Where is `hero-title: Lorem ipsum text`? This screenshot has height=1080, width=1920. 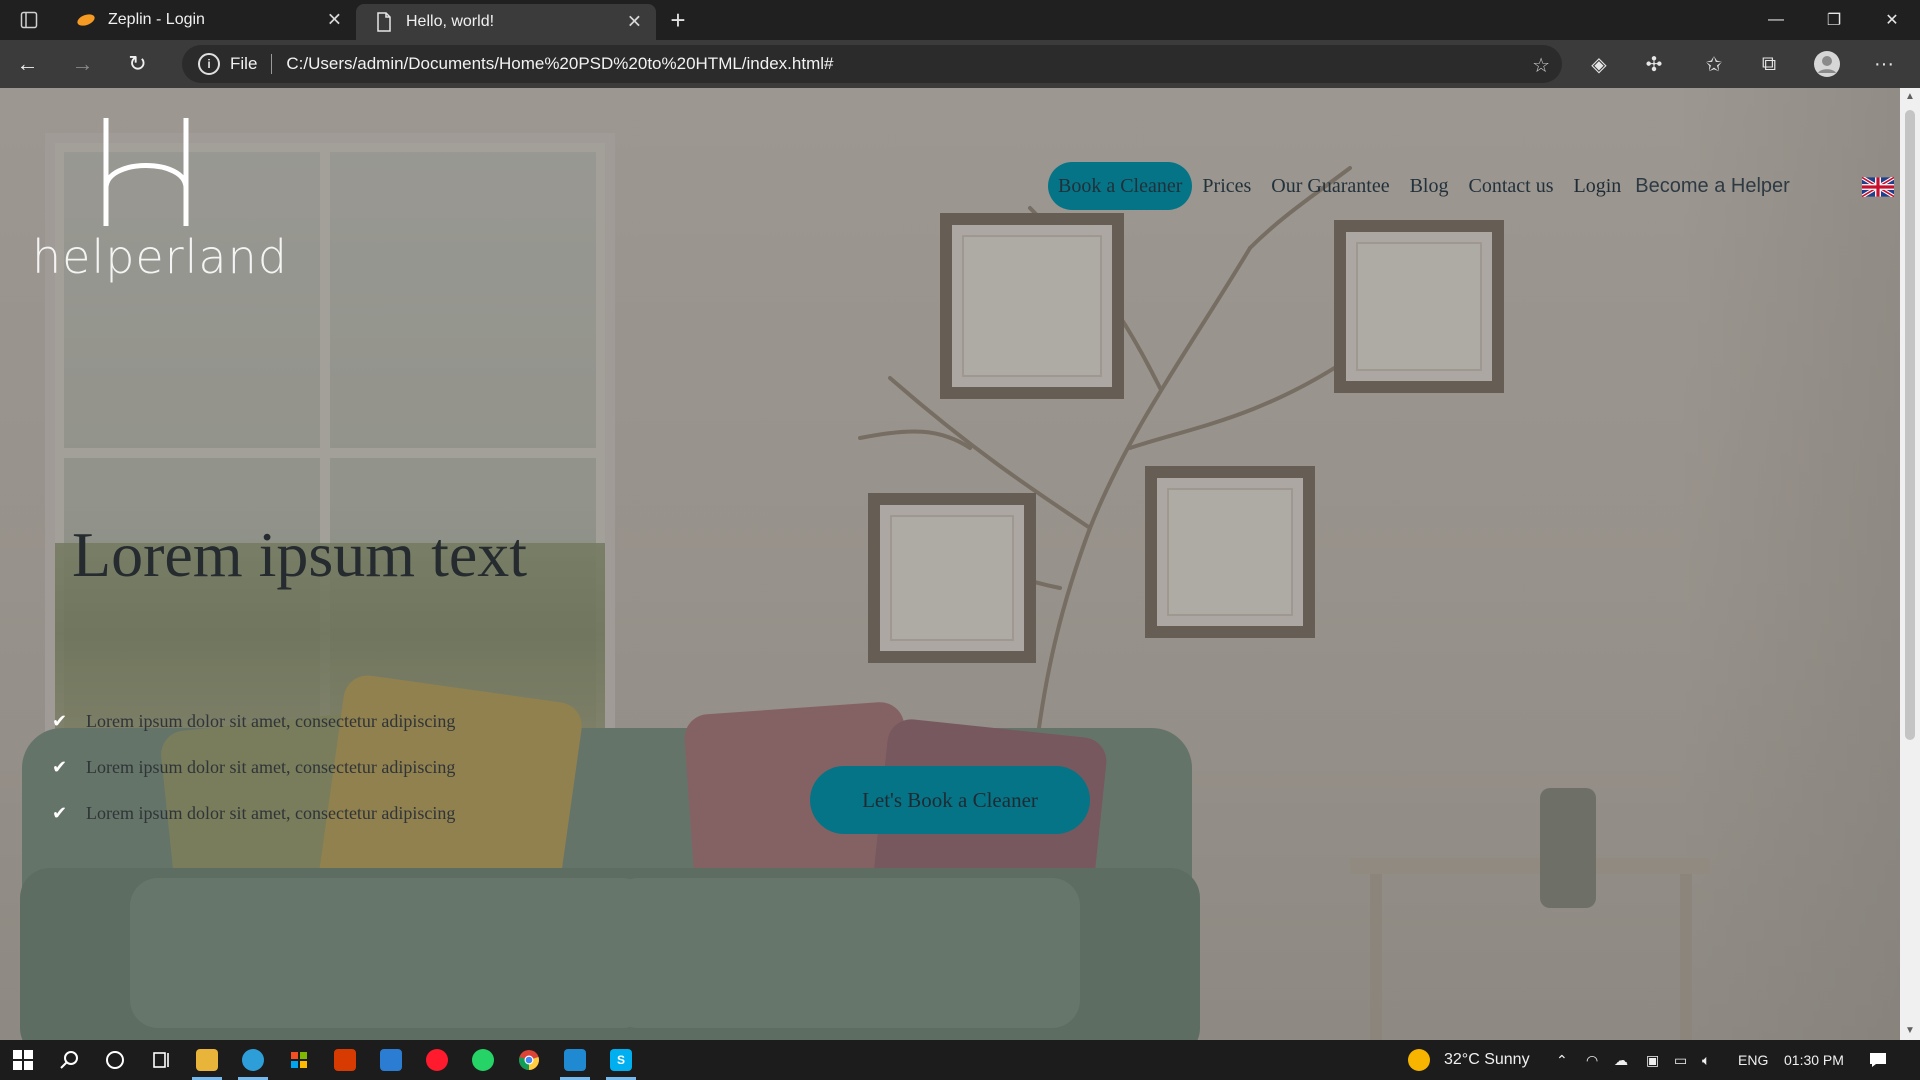
hero-title: Lorem ipsum text is located at coordinates (300, 554).